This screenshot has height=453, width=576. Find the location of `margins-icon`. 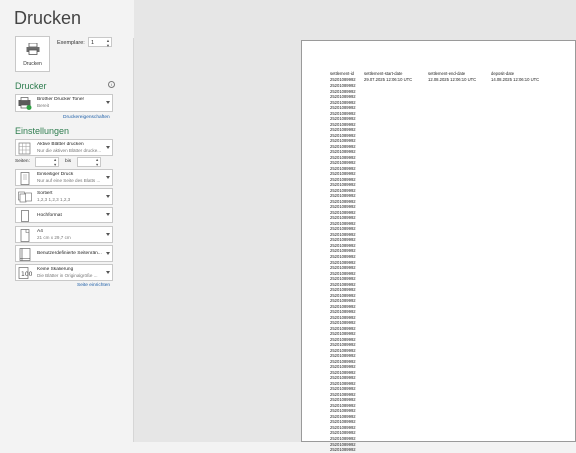

margins-icon is located at coordinates (25, 254).